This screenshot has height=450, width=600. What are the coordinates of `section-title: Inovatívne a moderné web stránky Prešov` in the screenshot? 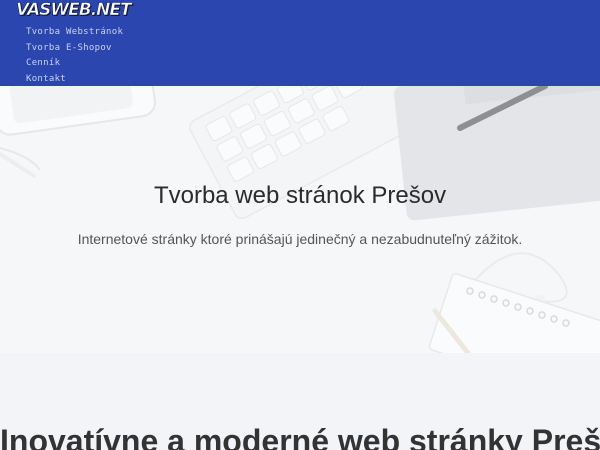 It's located at (300, 436).